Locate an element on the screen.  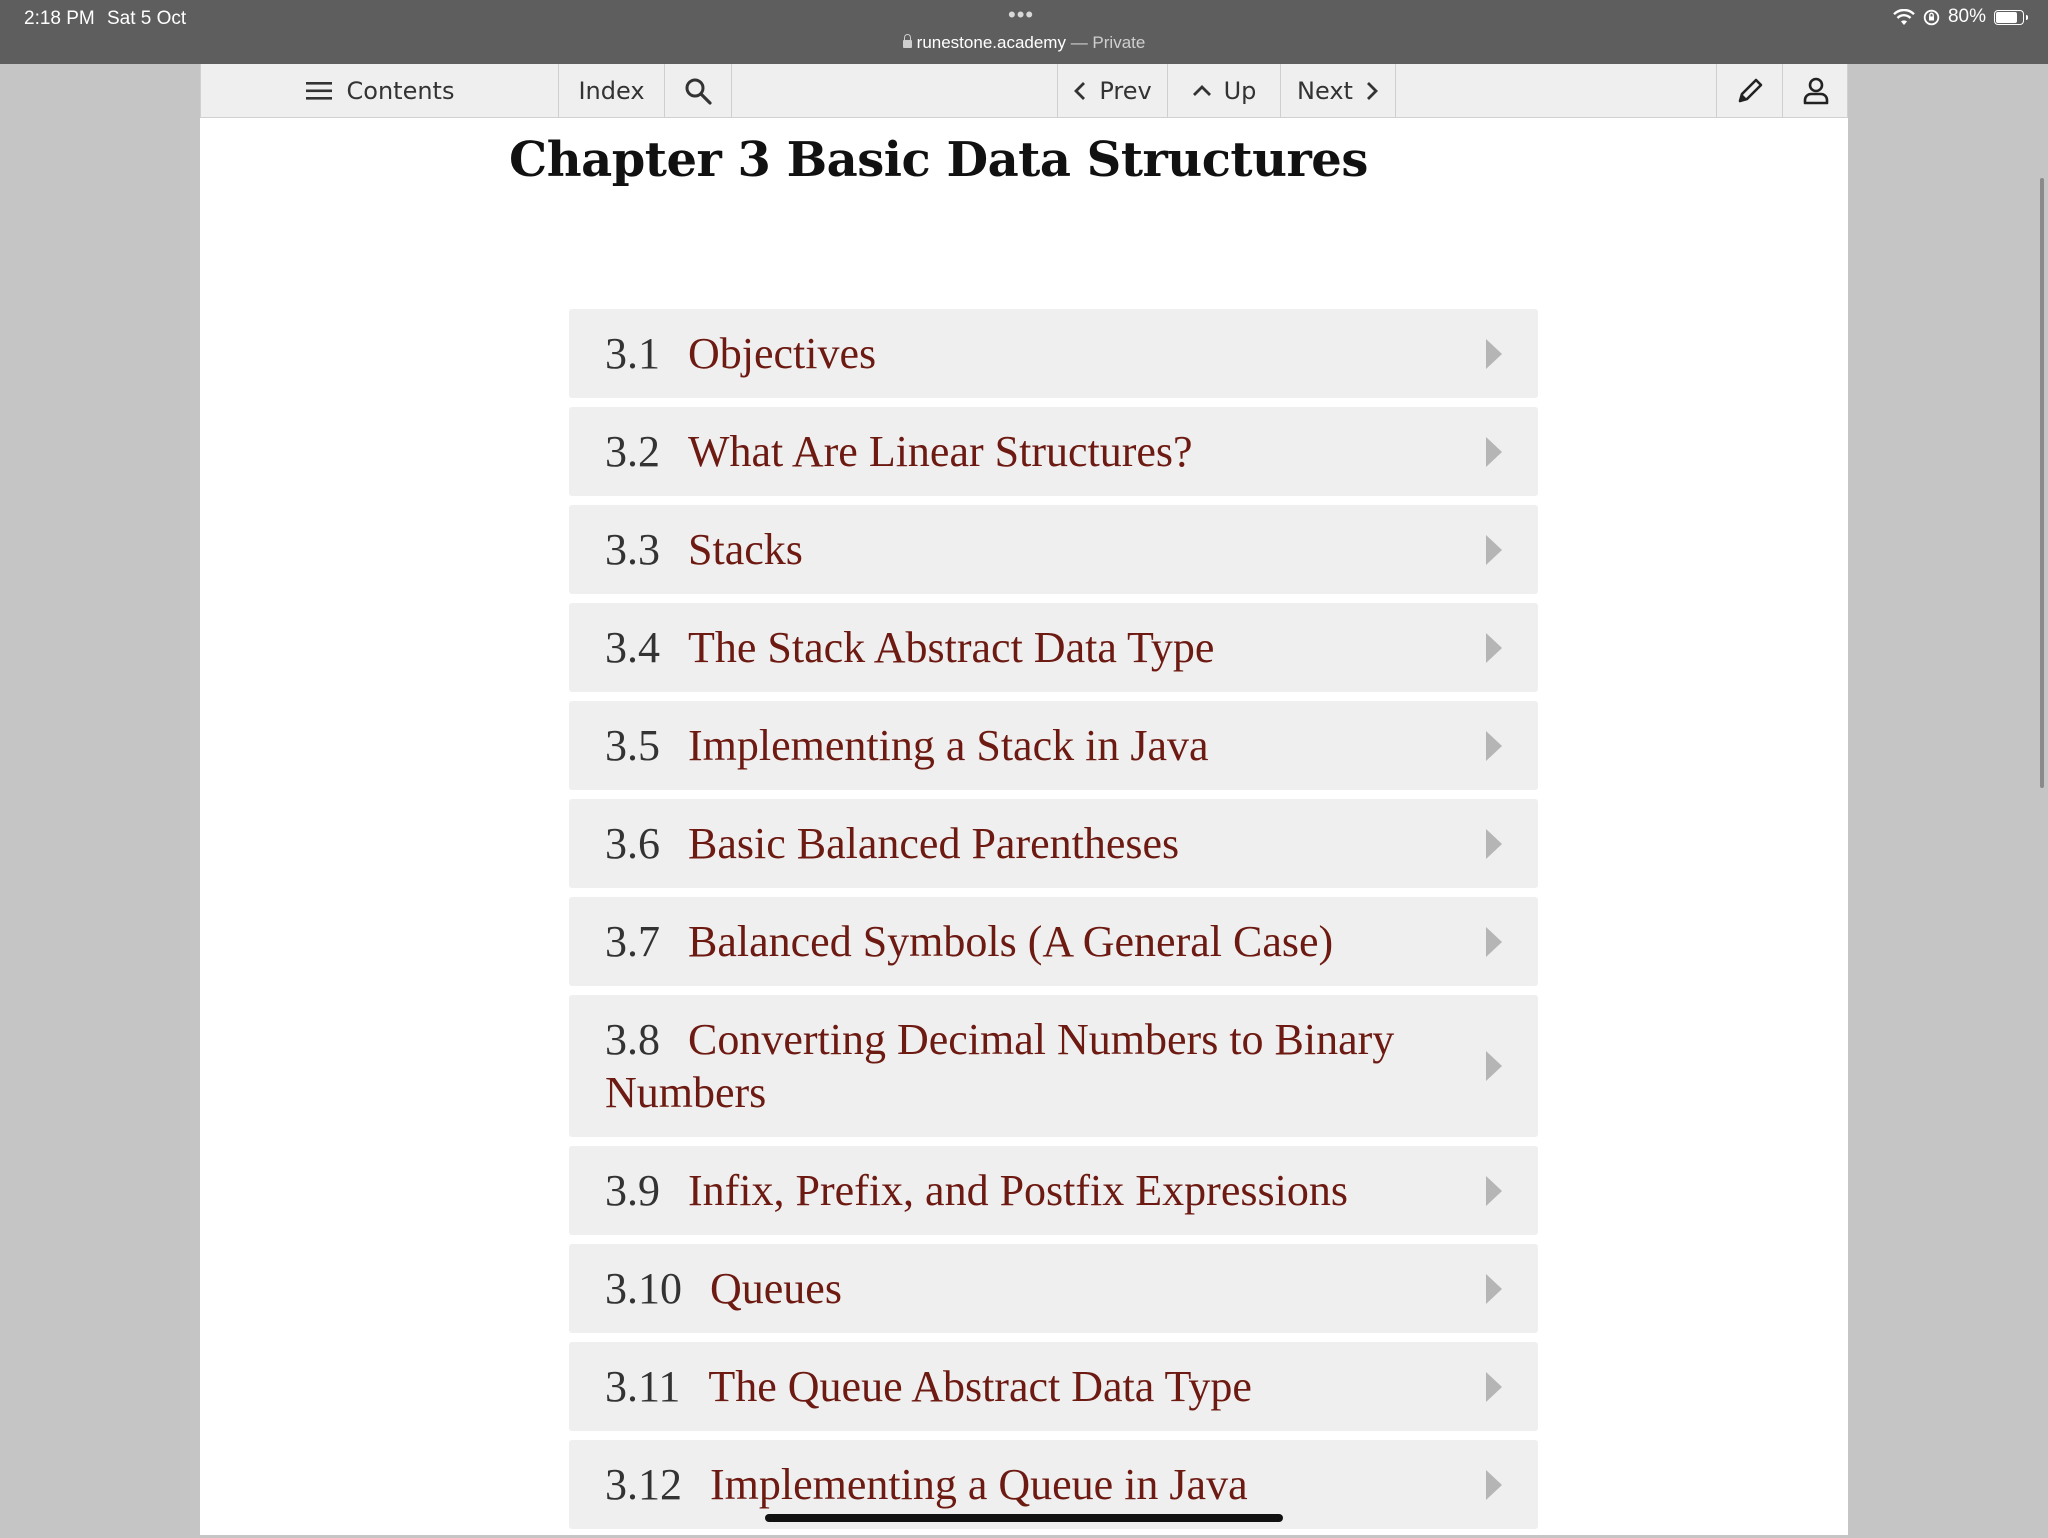
toc-item-title: What Are Linear Structures? is located at coordinates (940, 451).